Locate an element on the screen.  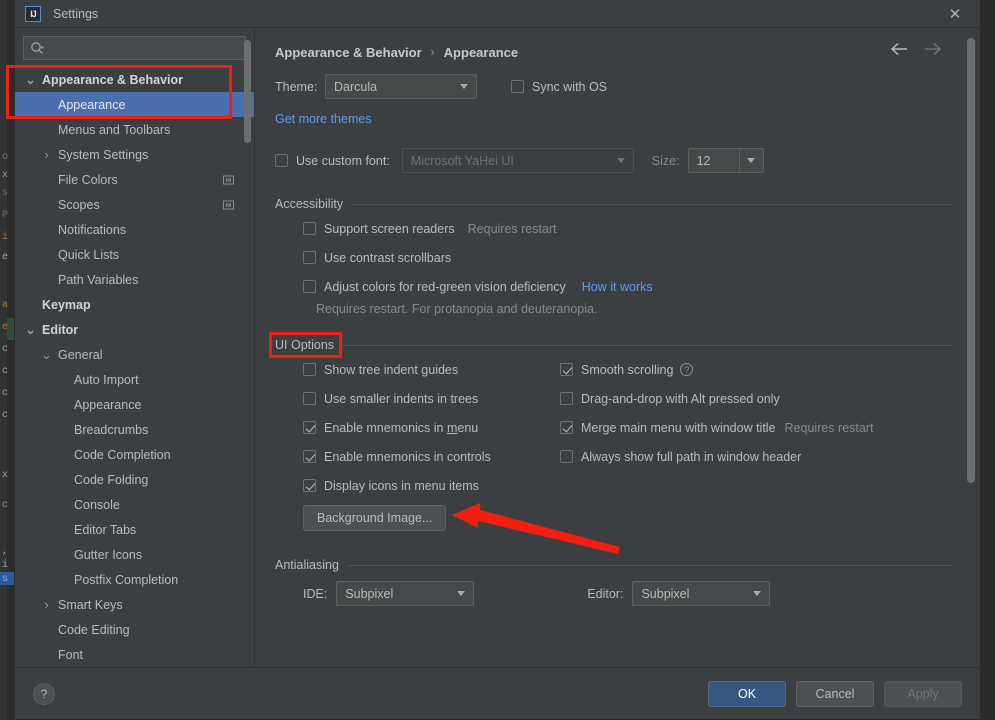
ui-option-row: Display icons in menu items is located at coordinates (429, 485).